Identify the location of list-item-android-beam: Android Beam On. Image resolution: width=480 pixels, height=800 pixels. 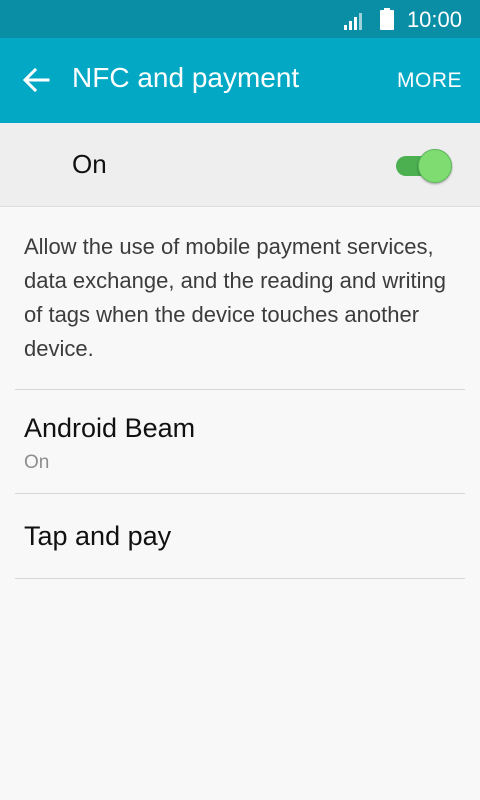
(240, 441).